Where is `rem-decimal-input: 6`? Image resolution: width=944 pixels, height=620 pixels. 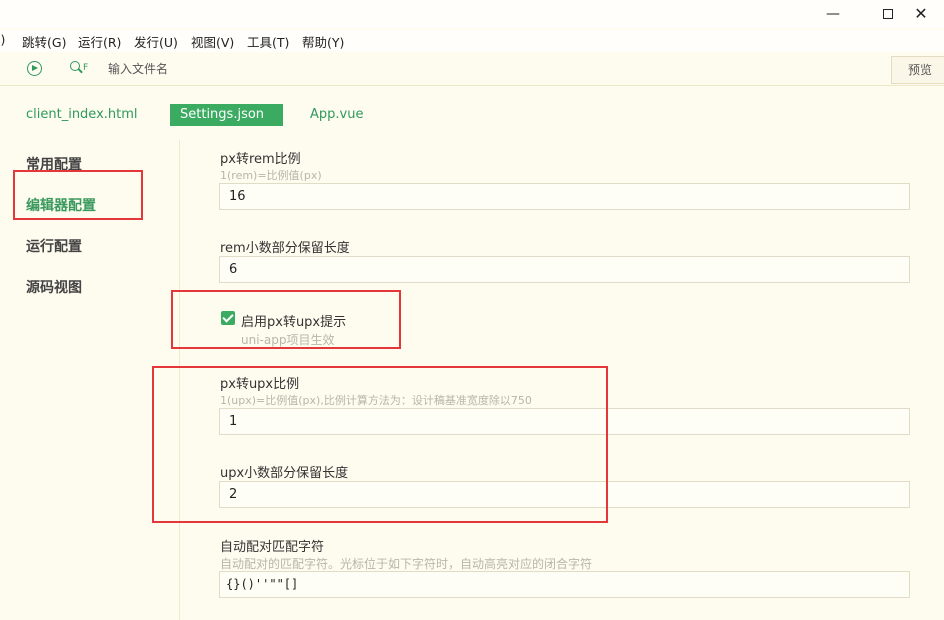
rem-decimal-input: 6 is located at coordinates (564, 269).